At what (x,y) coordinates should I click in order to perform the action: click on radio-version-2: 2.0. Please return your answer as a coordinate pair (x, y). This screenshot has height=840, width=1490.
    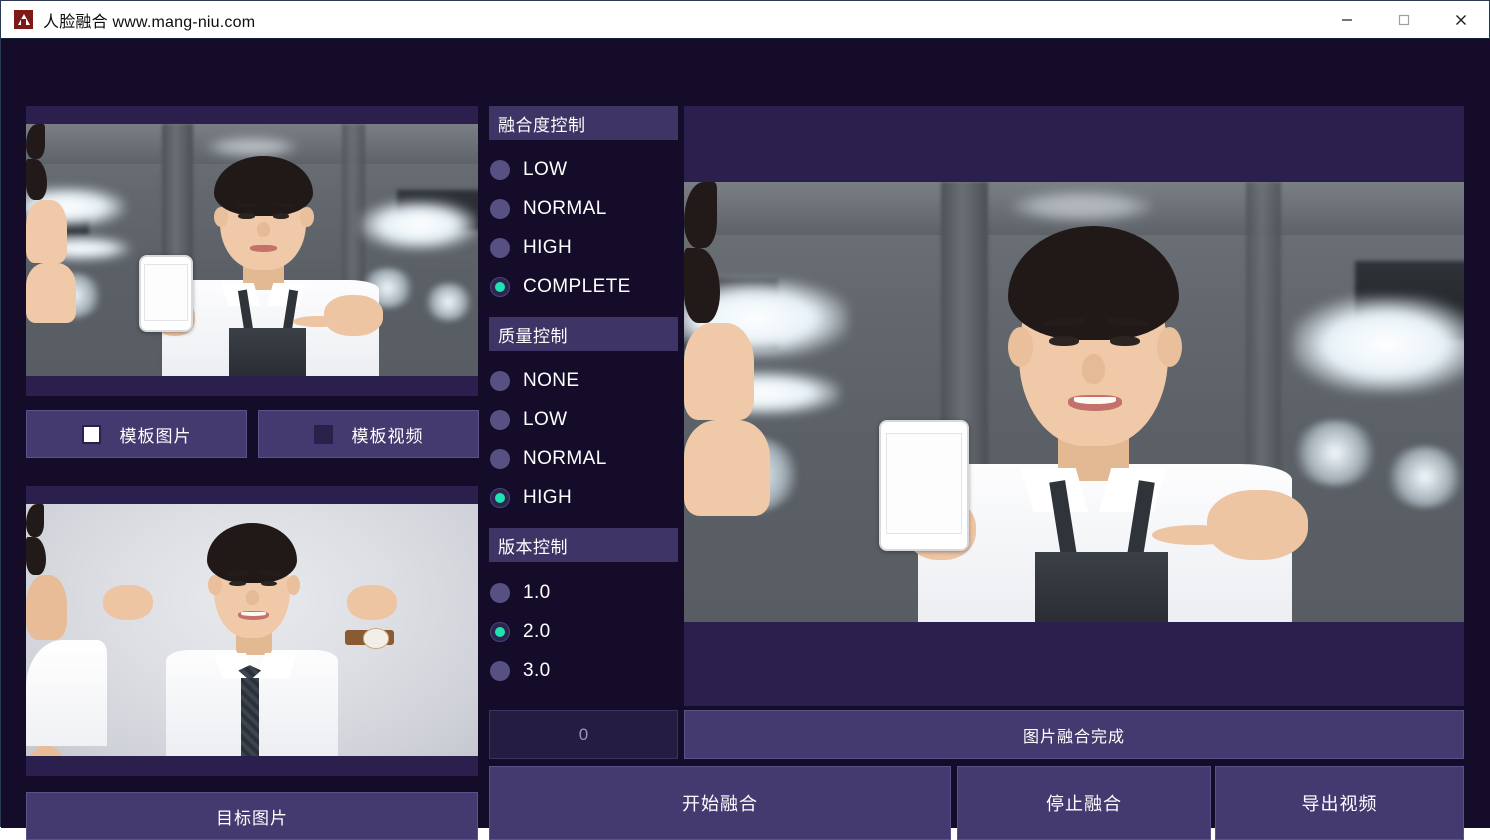
    Looking at the image, I should click on (584, 631).